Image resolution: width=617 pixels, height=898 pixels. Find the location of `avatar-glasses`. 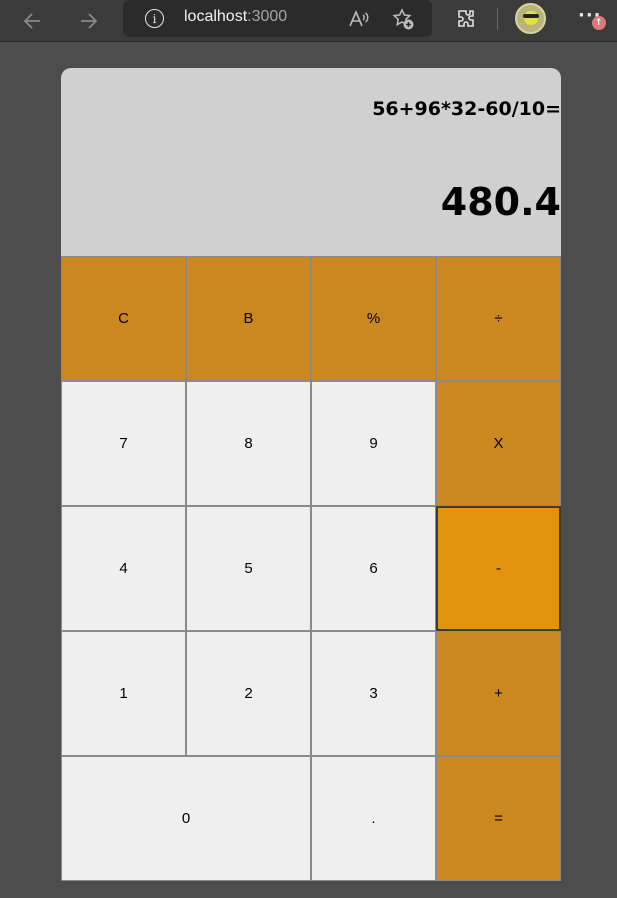

avatar-glasses is located at coordinates (531, 16).